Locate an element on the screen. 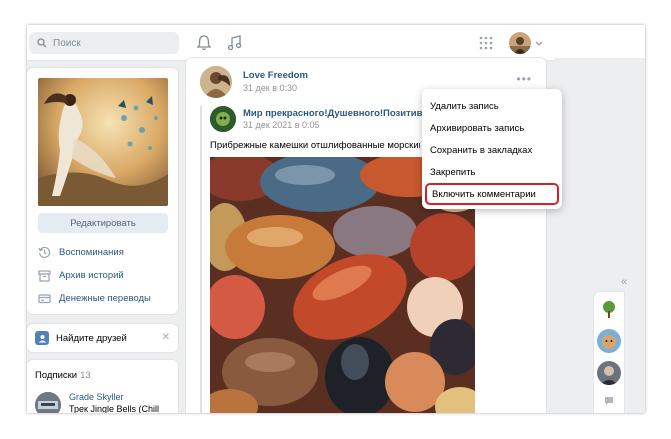 Image resolution: width=671 pixels, height=439 pixels. search-placeholder: Поиск is located at coordinates (67, 43).